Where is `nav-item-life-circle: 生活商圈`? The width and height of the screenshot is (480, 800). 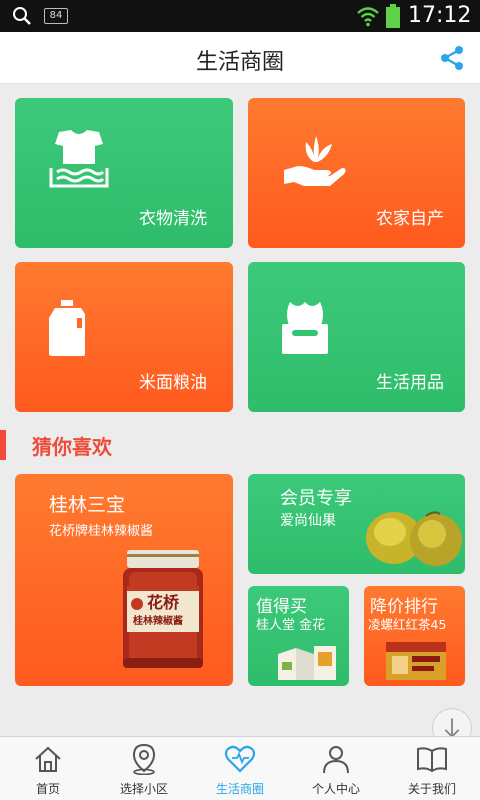 nav-item-life-circle: 生活商圈 is located at coordinates (240, 768).